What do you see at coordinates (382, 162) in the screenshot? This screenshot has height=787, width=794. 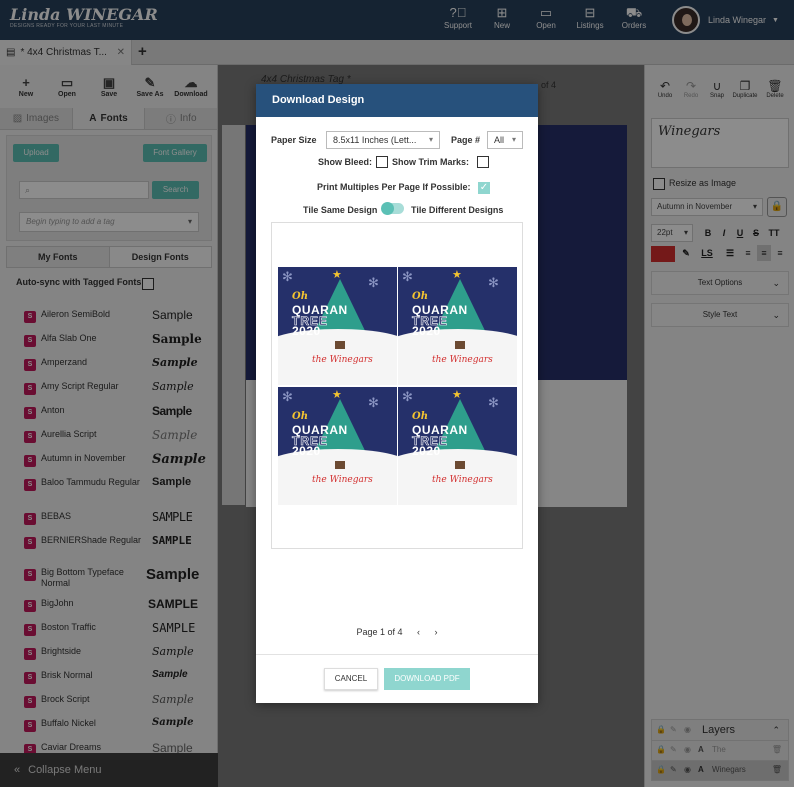 I see `show-bleed-checkbox` at bounding box center [382, 162].